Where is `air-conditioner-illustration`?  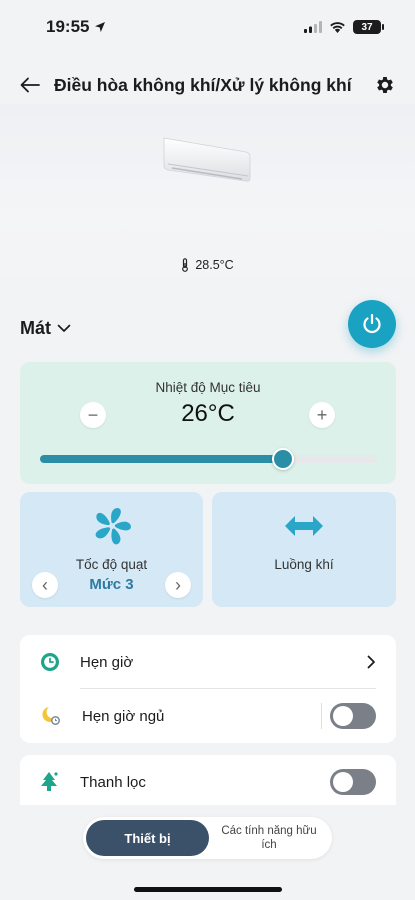 air-conditioner-illustration is located at coordinates (207, 159).